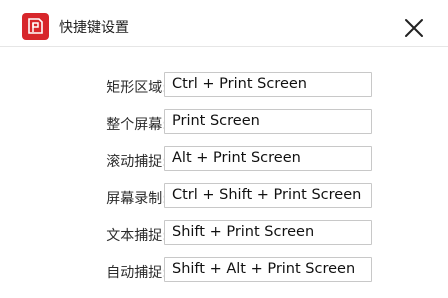  What do you see at coordinates (136, 162) in the screenshot?
I see `shortcut-label: 滚动捕捉:` at bounding box center [136, 162].